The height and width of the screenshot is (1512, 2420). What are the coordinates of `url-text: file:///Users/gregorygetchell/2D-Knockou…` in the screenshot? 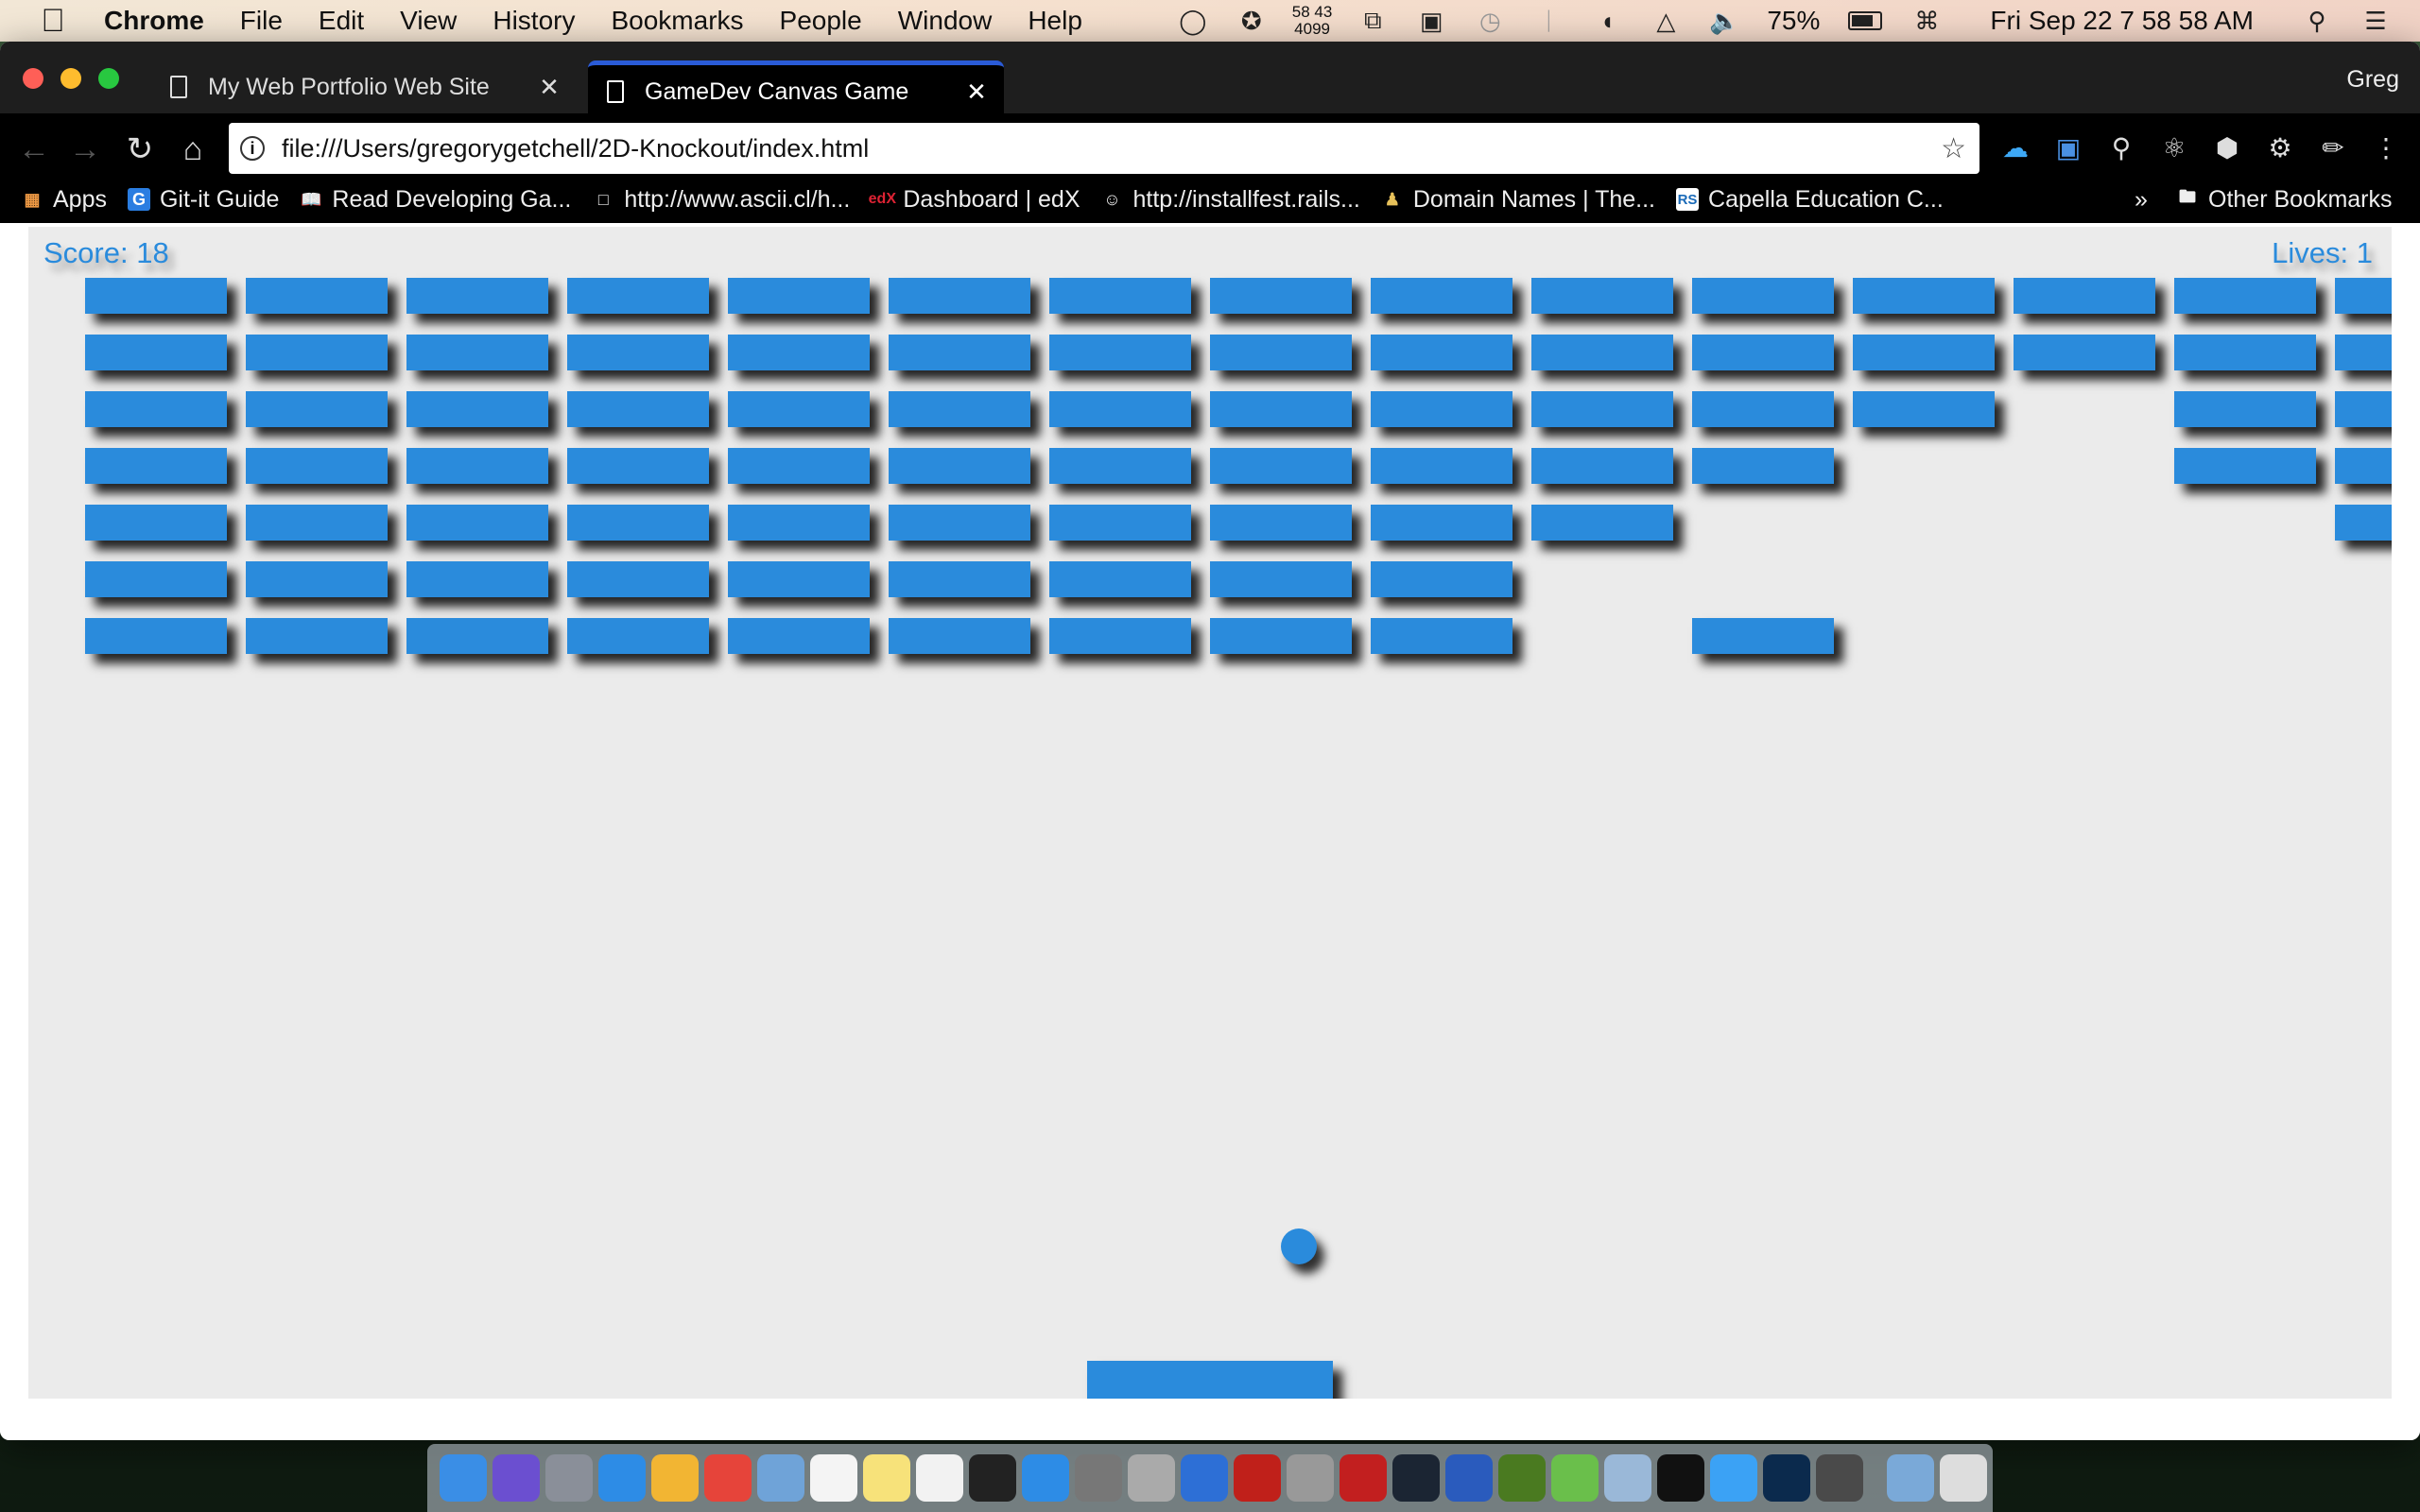 It's located at (1111, 148).